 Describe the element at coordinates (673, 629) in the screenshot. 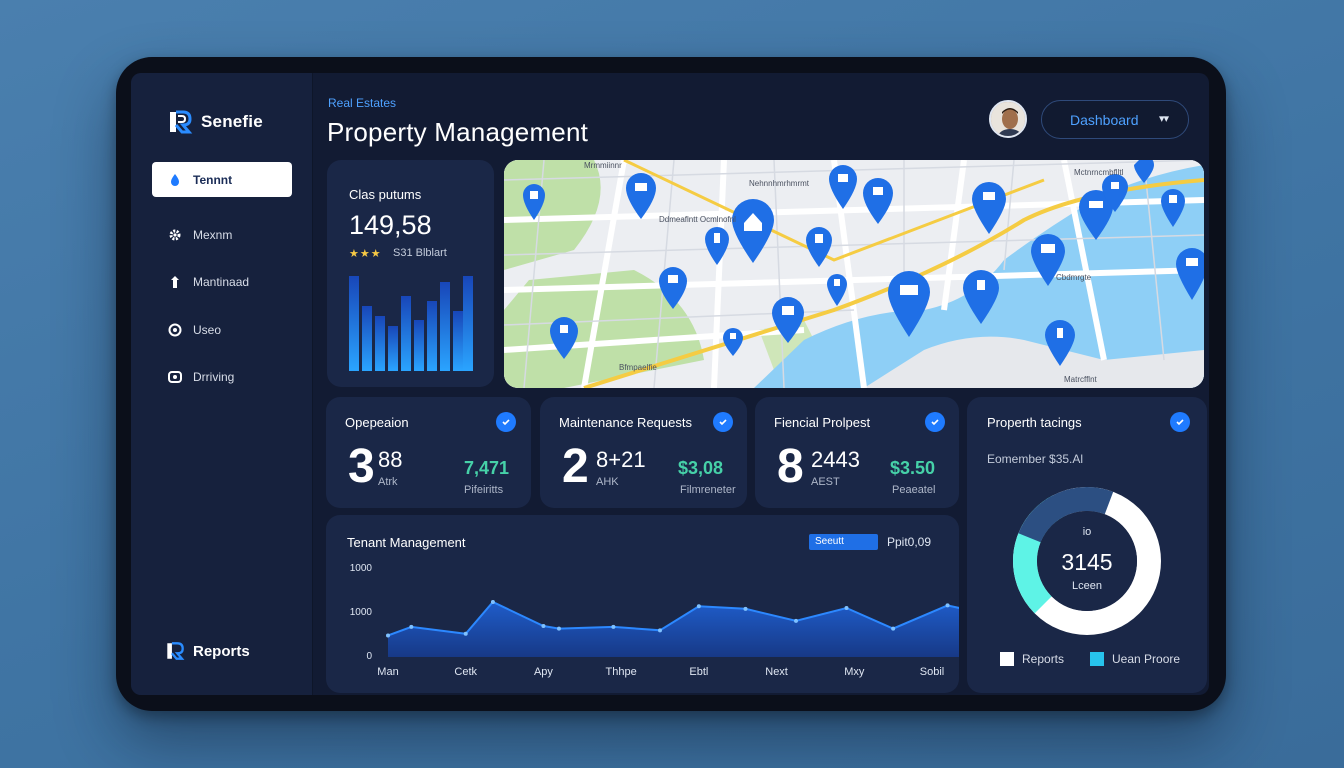

I see `area-series-fill` at that location.